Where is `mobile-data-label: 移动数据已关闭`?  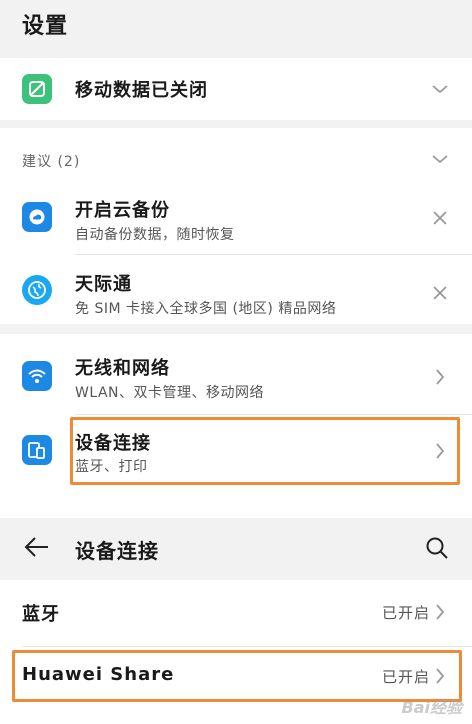 mobile-data-label: 移动数据已关闭 is located at coordinates (141, 90).